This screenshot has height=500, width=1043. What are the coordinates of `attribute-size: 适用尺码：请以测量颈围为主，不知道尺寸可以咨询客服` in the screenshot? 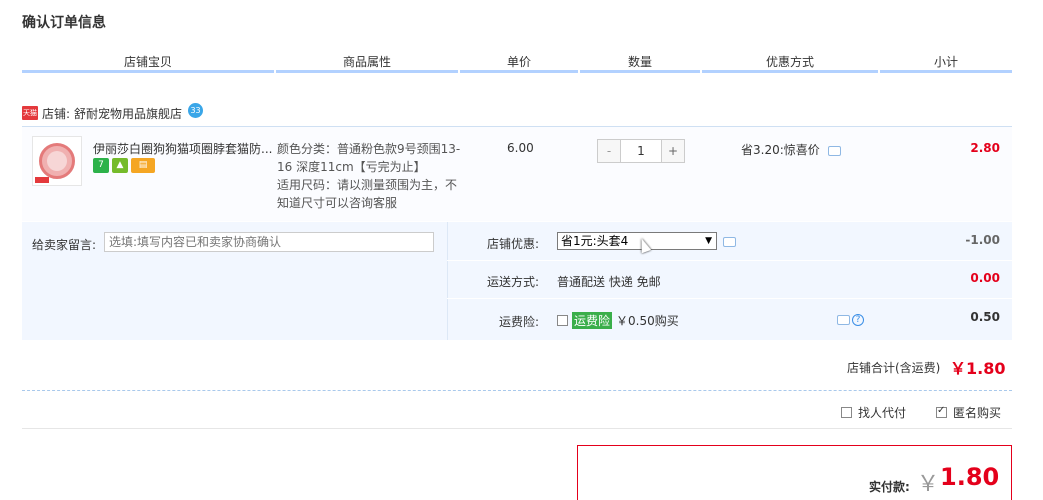 It's located at (367, 194).